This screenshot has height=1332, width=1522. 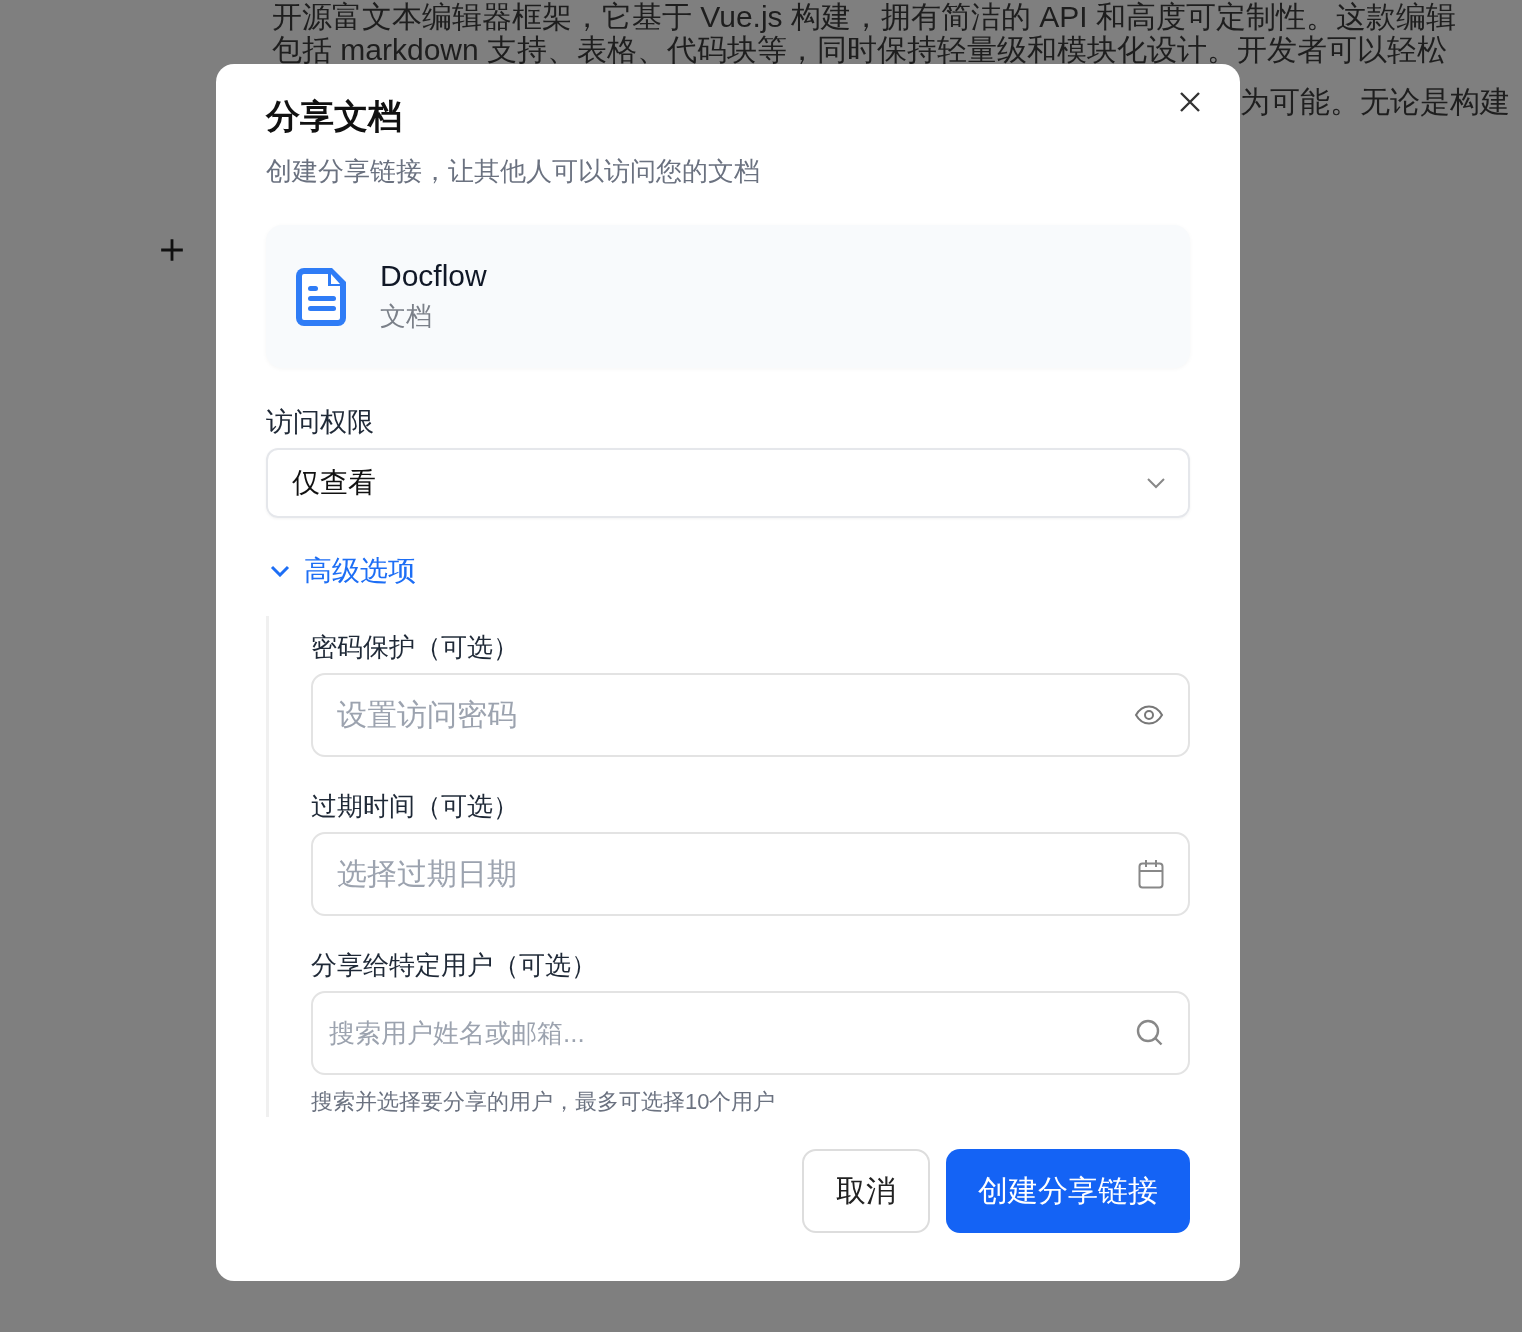 I want to click on plus-icon, so click(x=172, y=250).